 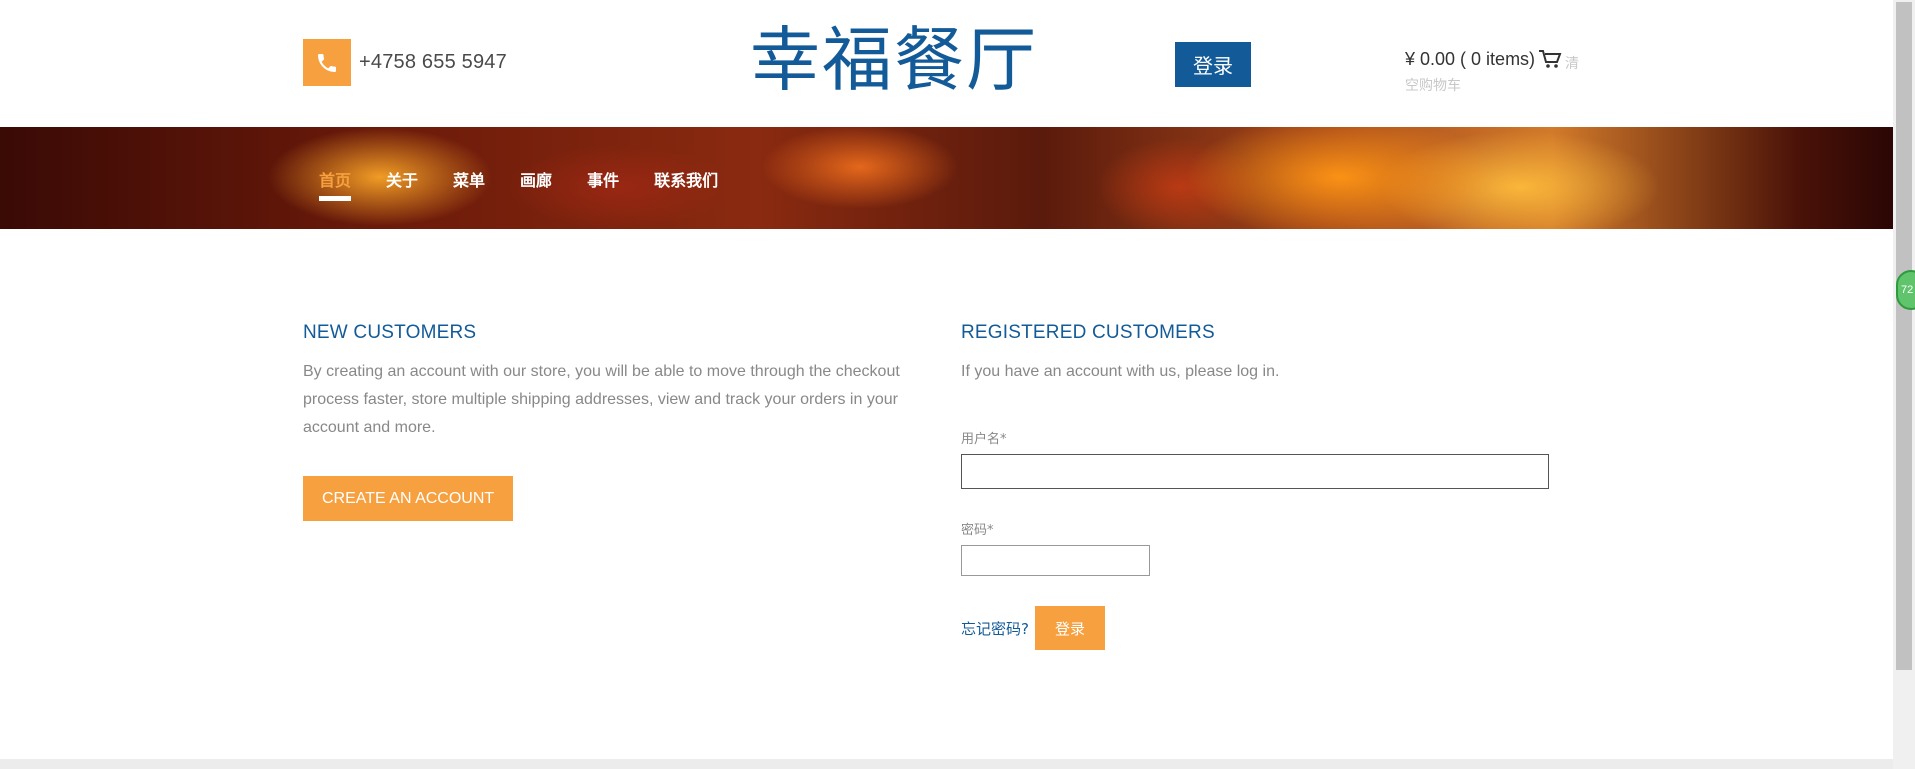 What do you see at coordinates (686, 184) in the screenshot?
I see `nav-item-contact: 联系我们` at bounding box center [686, 184].